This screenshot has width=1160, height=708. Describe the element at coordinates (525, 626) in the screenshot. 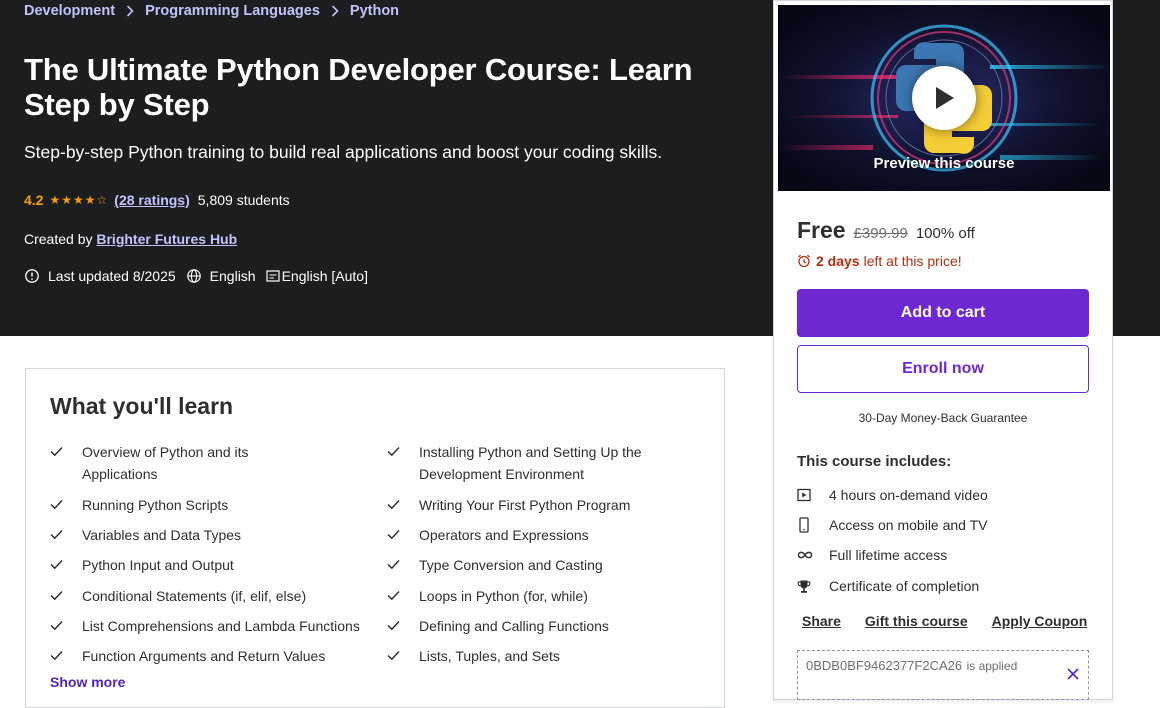

I see `learn-item: Defining and Calling Functions` at that location.